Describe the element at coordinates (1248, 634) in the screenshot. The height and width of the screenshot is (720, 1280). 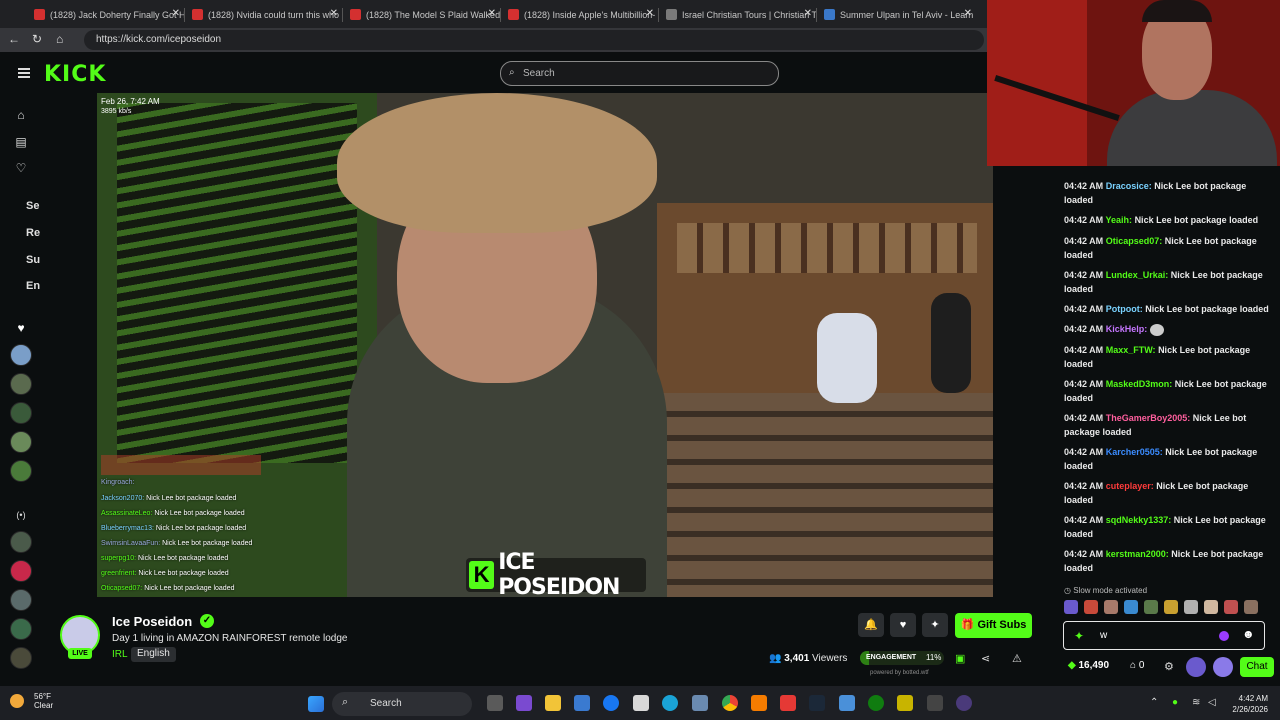
I see `smiley-icon: ☻` at that location.